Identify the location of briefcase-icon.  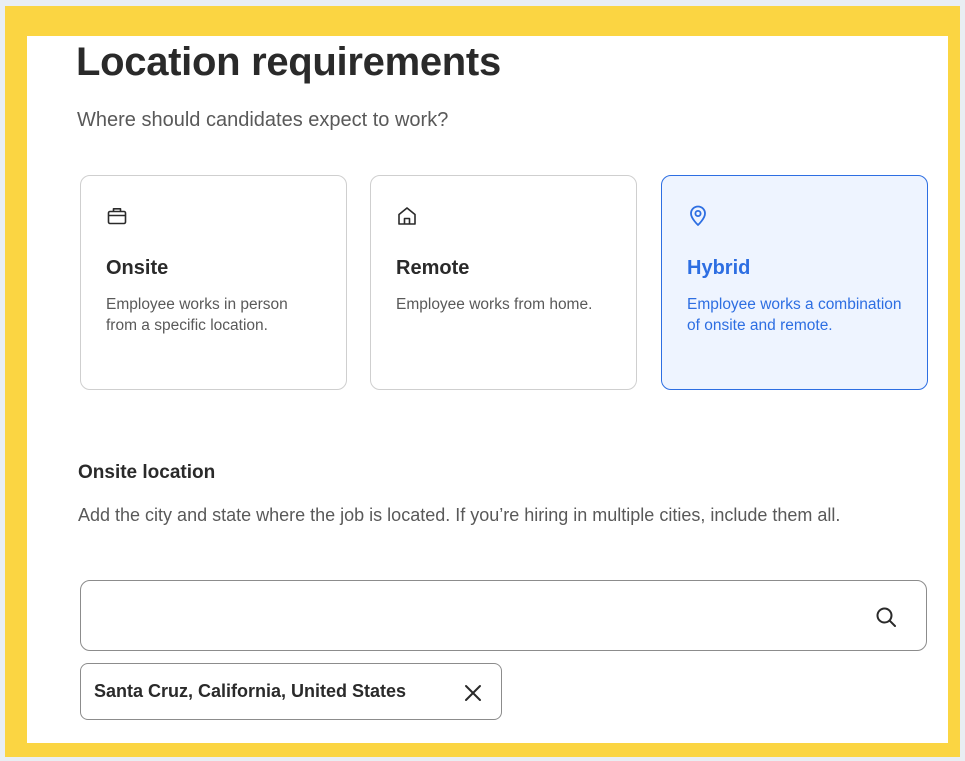
(117, 216).